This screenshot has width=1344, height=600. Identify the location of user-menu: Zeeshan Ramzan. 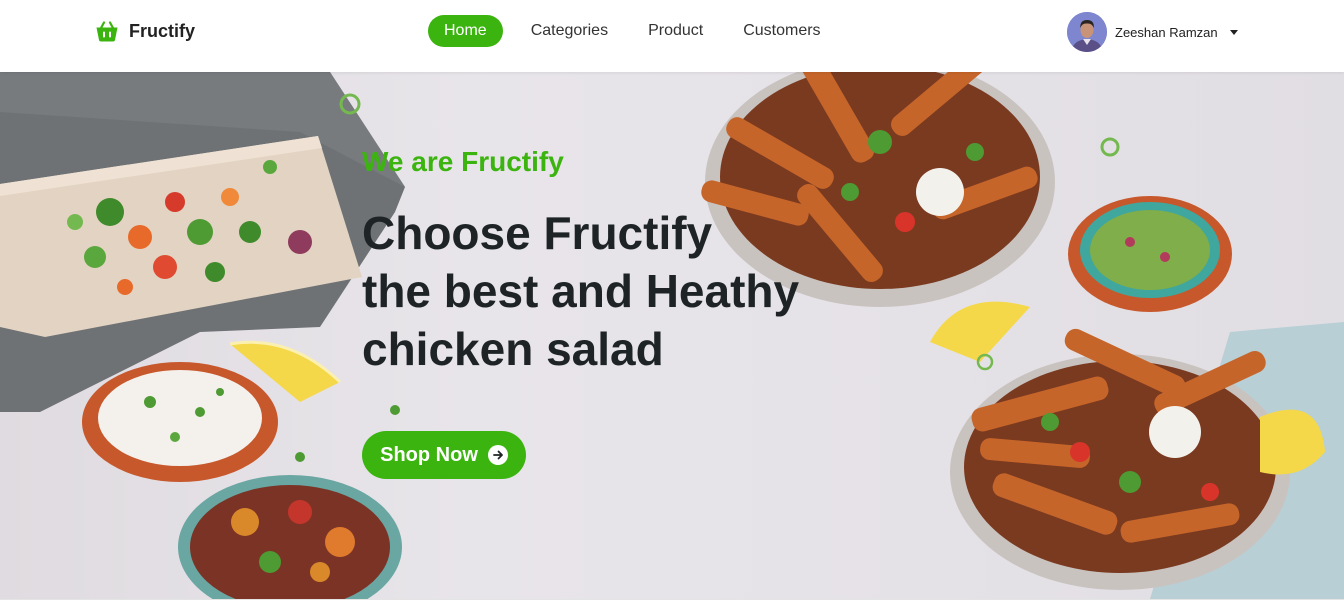
(1152, 32).